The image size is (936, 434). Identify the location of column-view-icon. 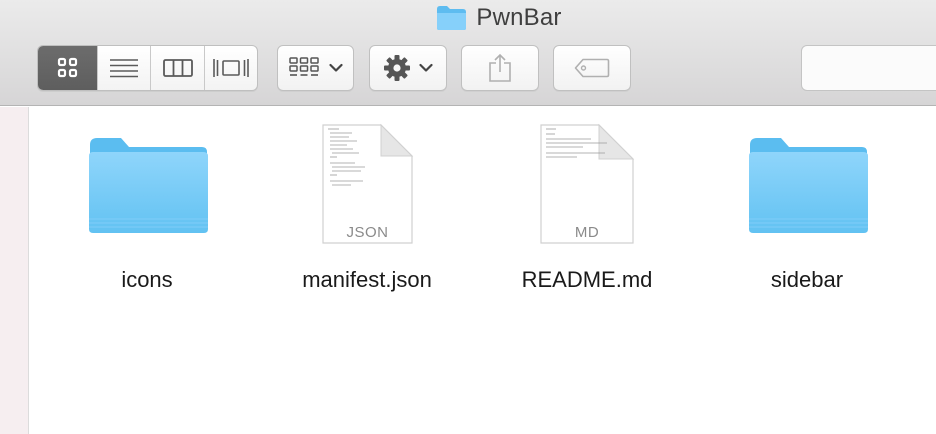
(177, 68).